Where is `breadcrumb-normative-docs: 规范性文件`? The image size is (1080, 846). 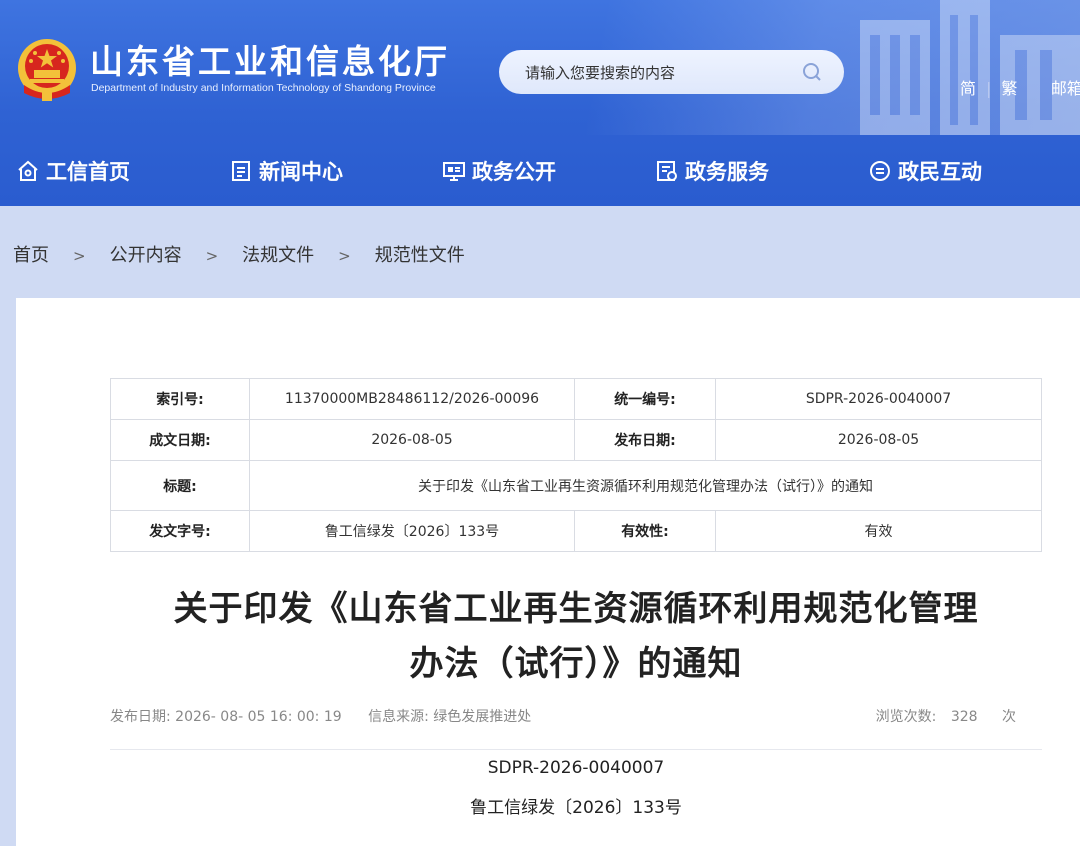
breadcrumb-normative-docs: 规范性文件 is located at coordinates (420, 254).